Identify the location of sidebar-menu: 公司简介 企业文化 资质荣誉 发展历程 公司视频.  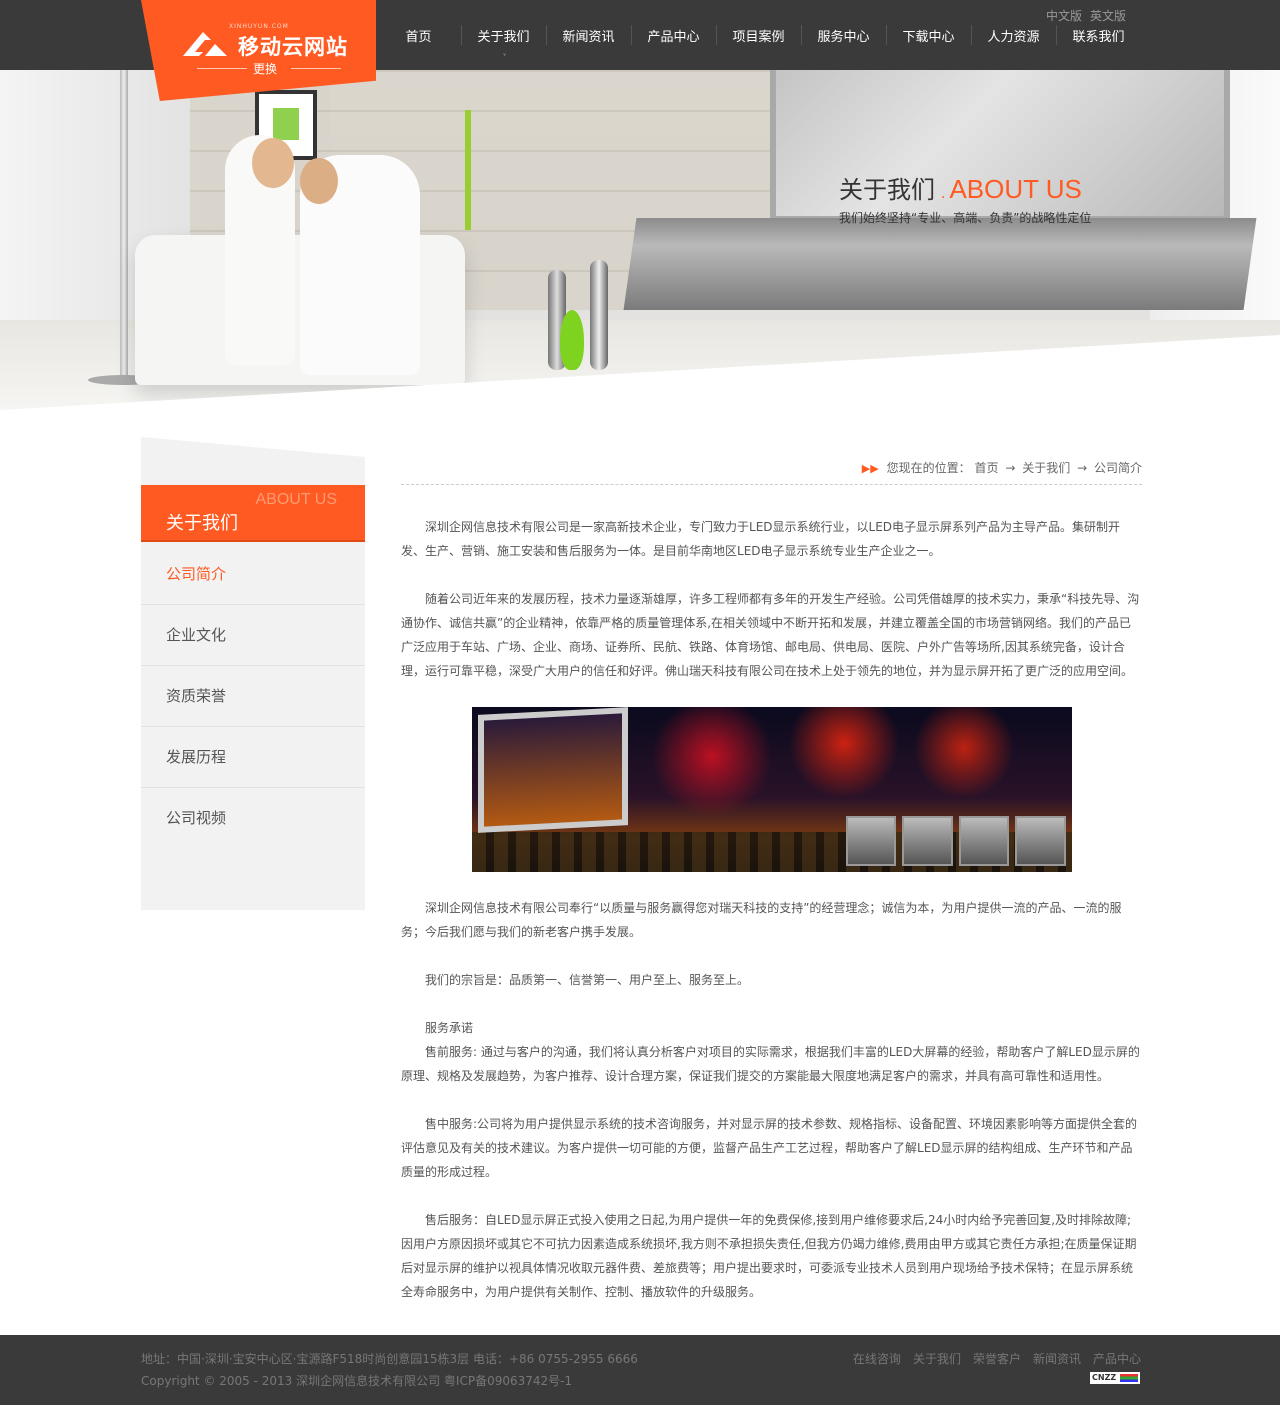
(253, 696).